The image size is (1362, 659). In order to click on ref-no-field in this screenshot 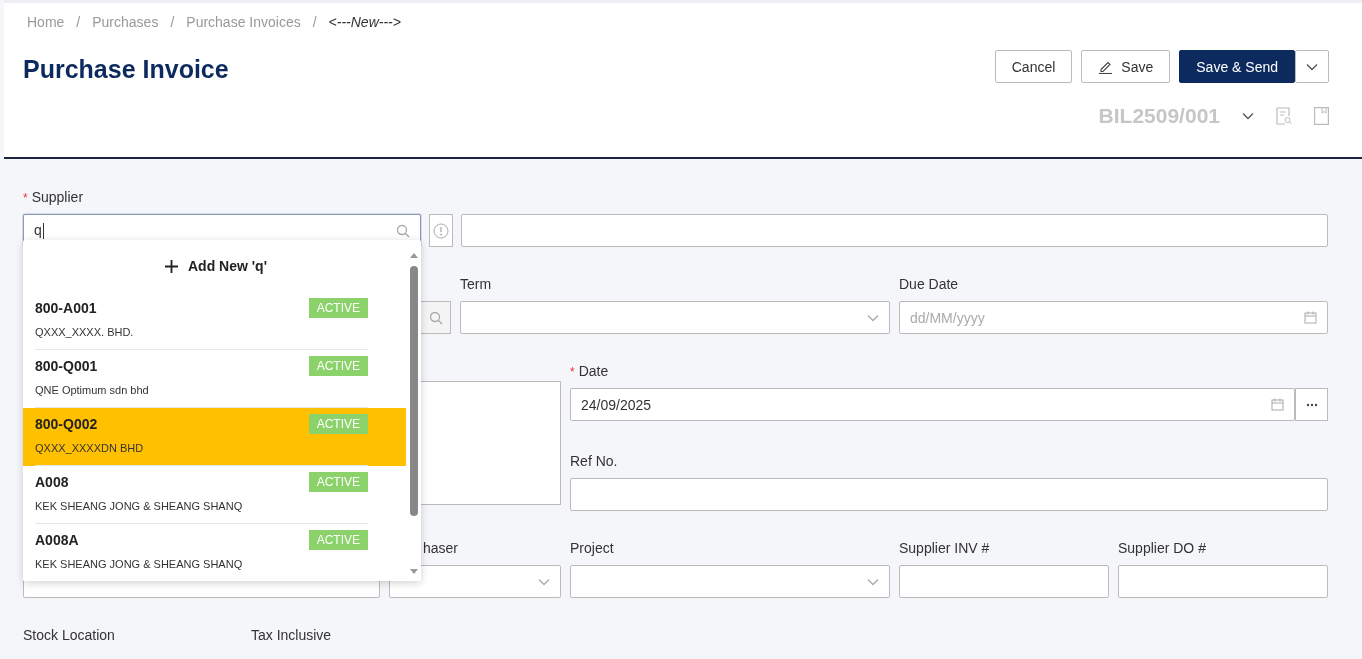, I will do `click(949, 494)`.